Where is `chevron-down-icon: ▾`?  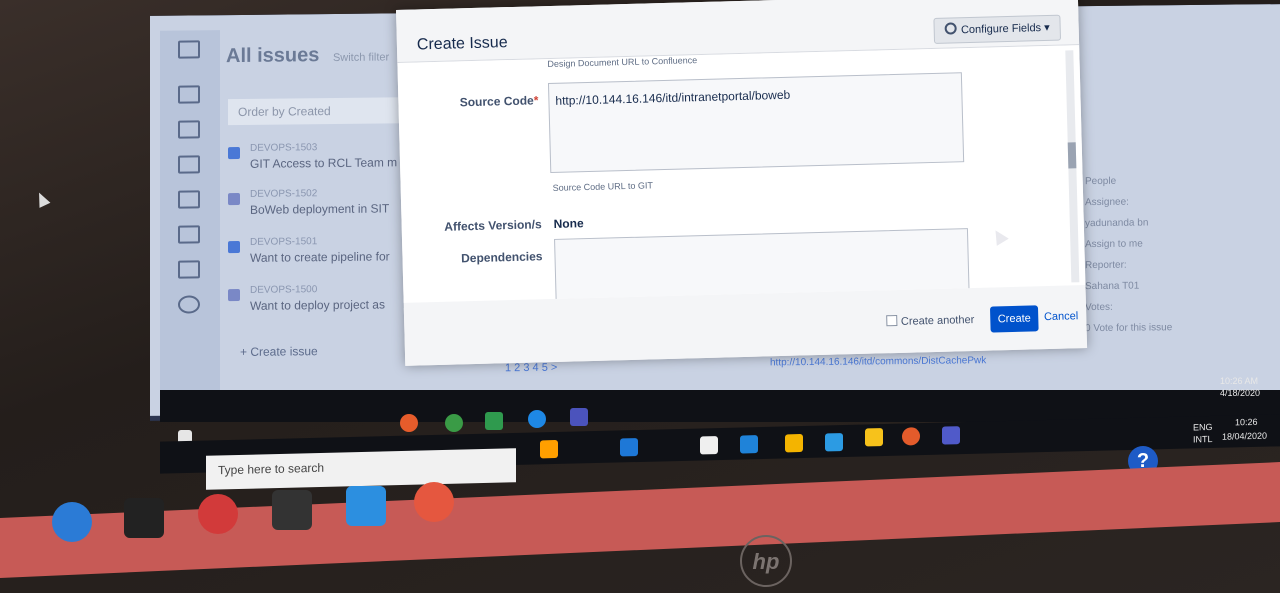 chevron-down-icon: ▾ is located at coordinates (1047, 28).